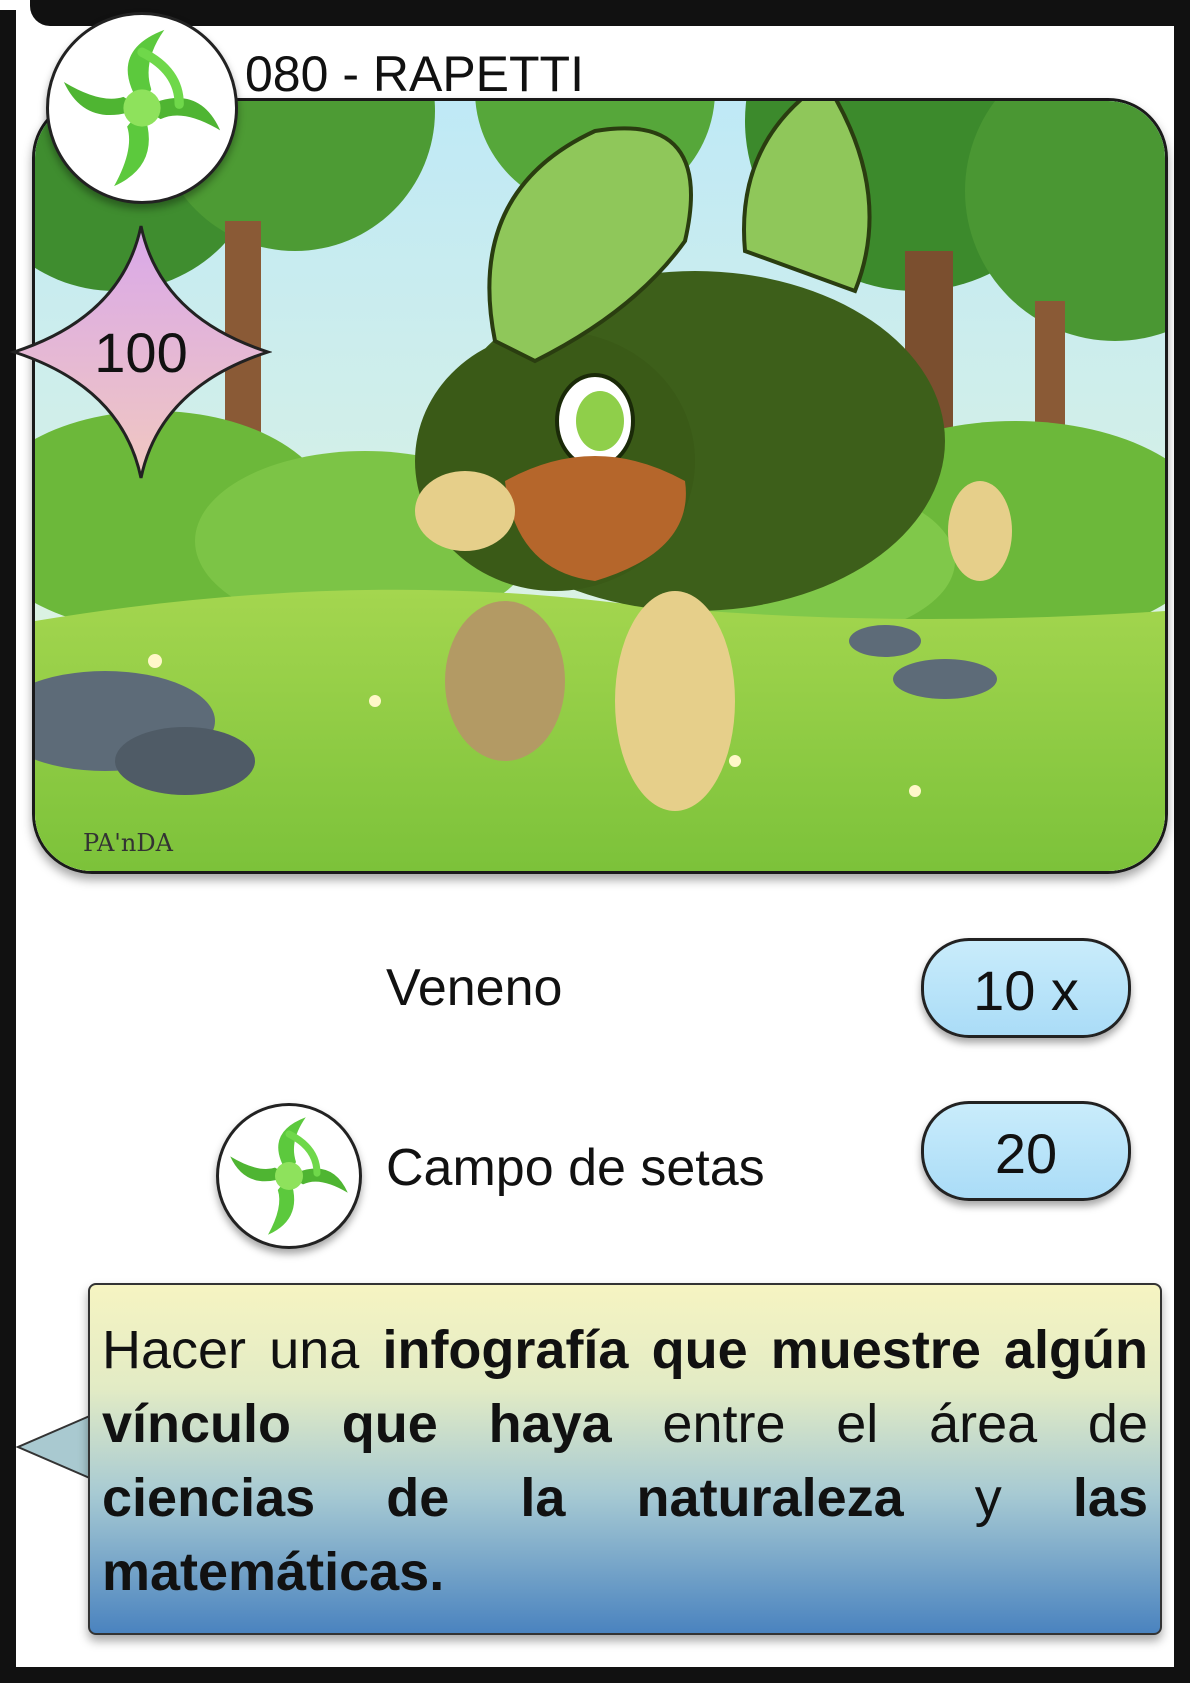 Image resolution: width=1190 pixels, height=1683 pixels. I want to click on hp-value: 100, so click(141, 352).